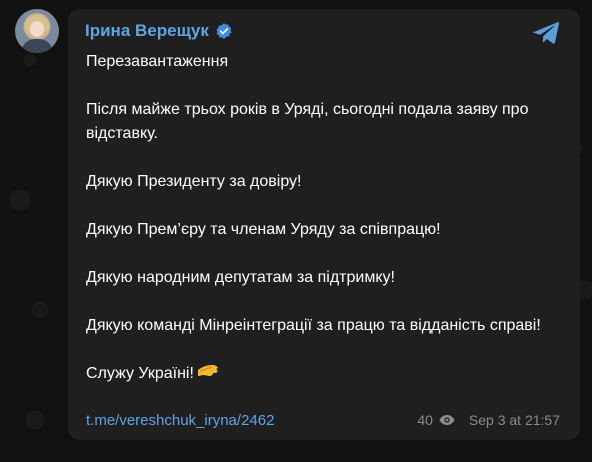  I want to click on eye-icon, so click(447, 420).